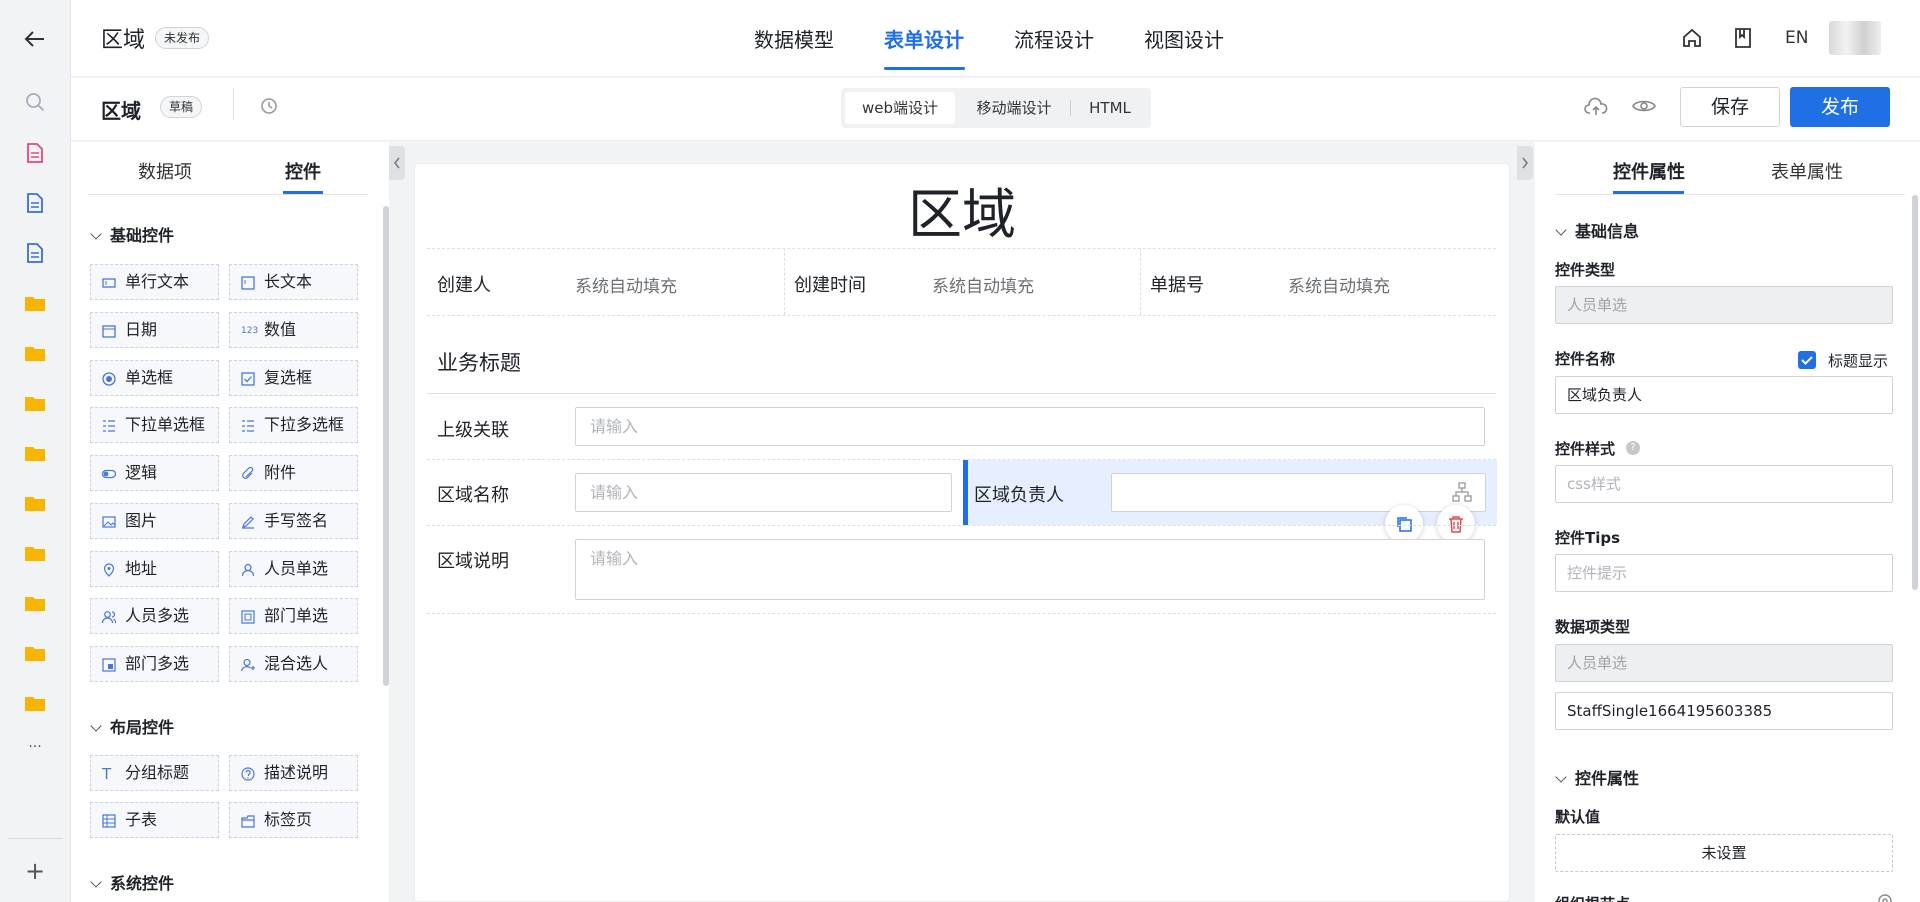  Describe the element at coordinates (1724, 711) in the screenshot. I see `data-code-field: StaffSingle1664195603385` at that location.